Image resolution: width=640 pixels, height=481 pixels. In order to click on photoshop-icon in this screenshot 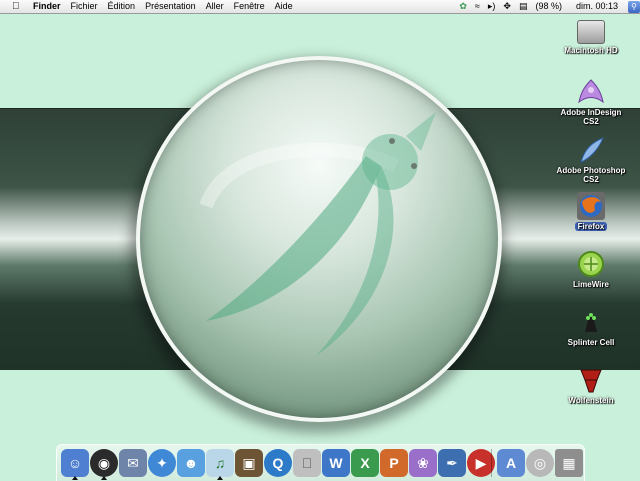, I will do `click(591, 150)`.